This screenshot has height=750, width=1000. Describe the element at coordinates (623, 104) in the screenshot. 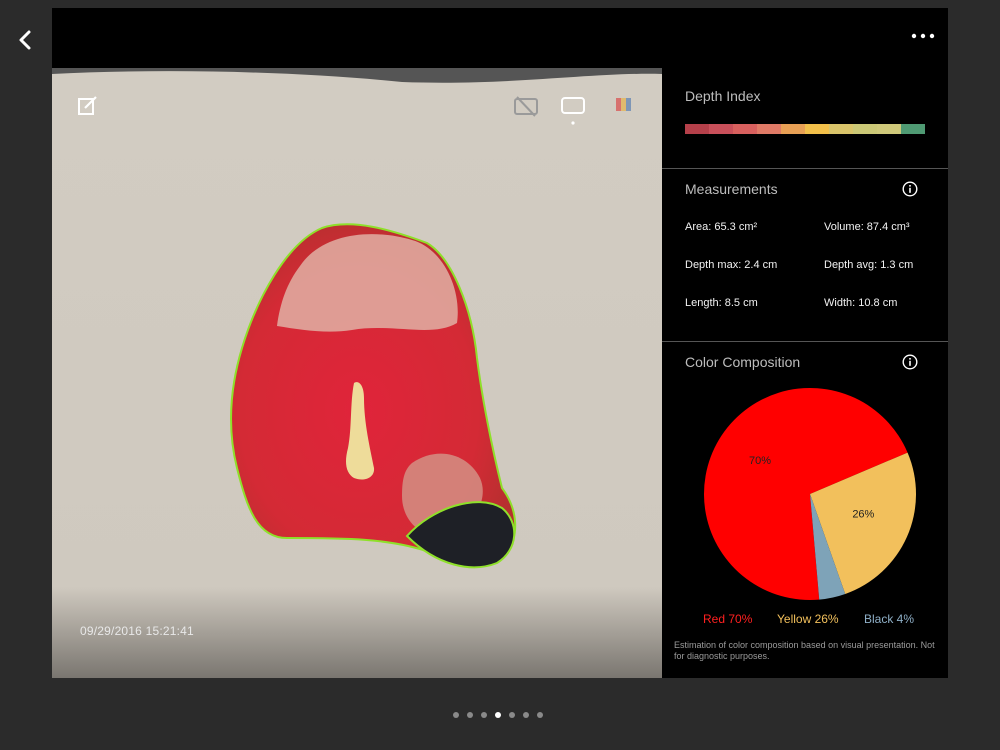

I see `color-view-icon` at that location.